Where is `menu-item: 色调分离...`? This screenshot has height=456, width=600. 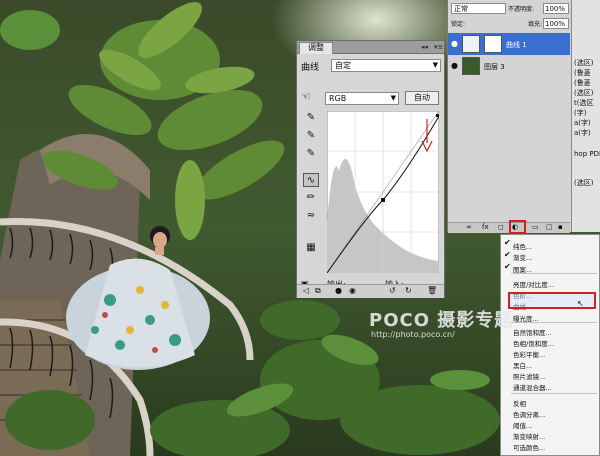
menu-item: 色调分离... is located at coordinates (529, 414).